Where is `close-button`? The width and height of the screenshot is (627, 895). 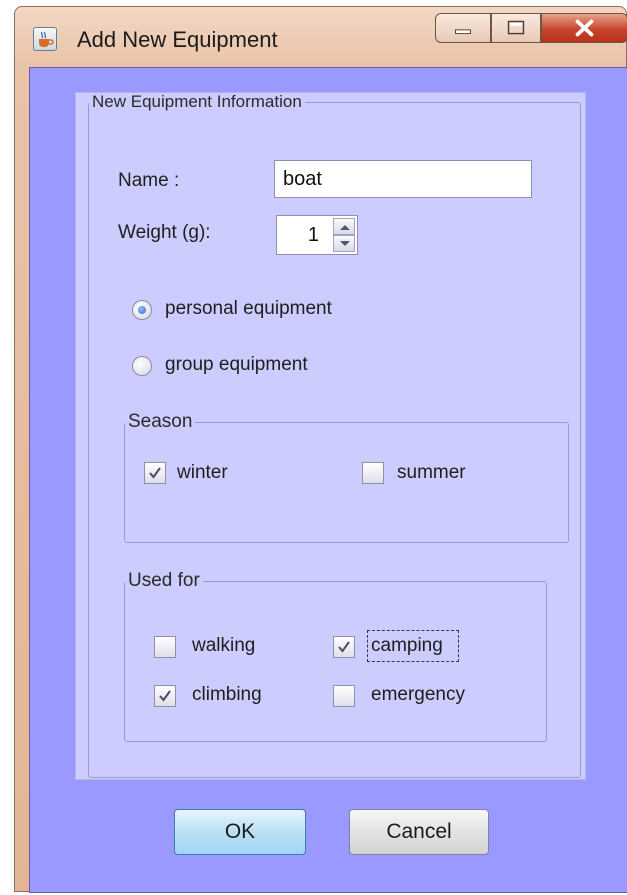 close-button is located at coordinates (584, 28).